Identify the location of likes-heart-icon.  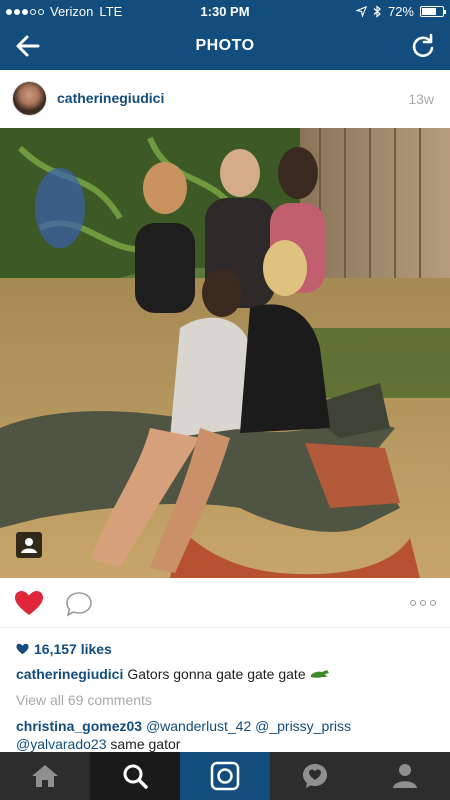
(22, 649).